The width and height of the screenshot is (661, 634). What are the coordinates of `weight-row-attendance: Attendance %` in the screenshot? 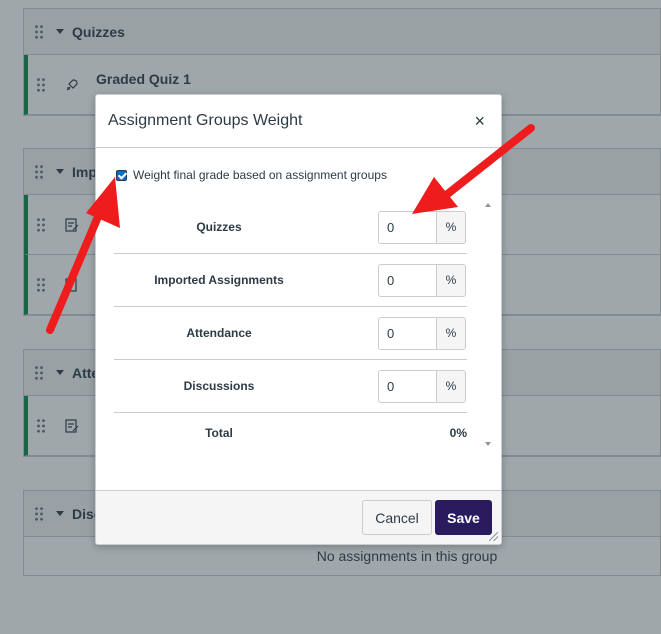 It's located at (290, 333).